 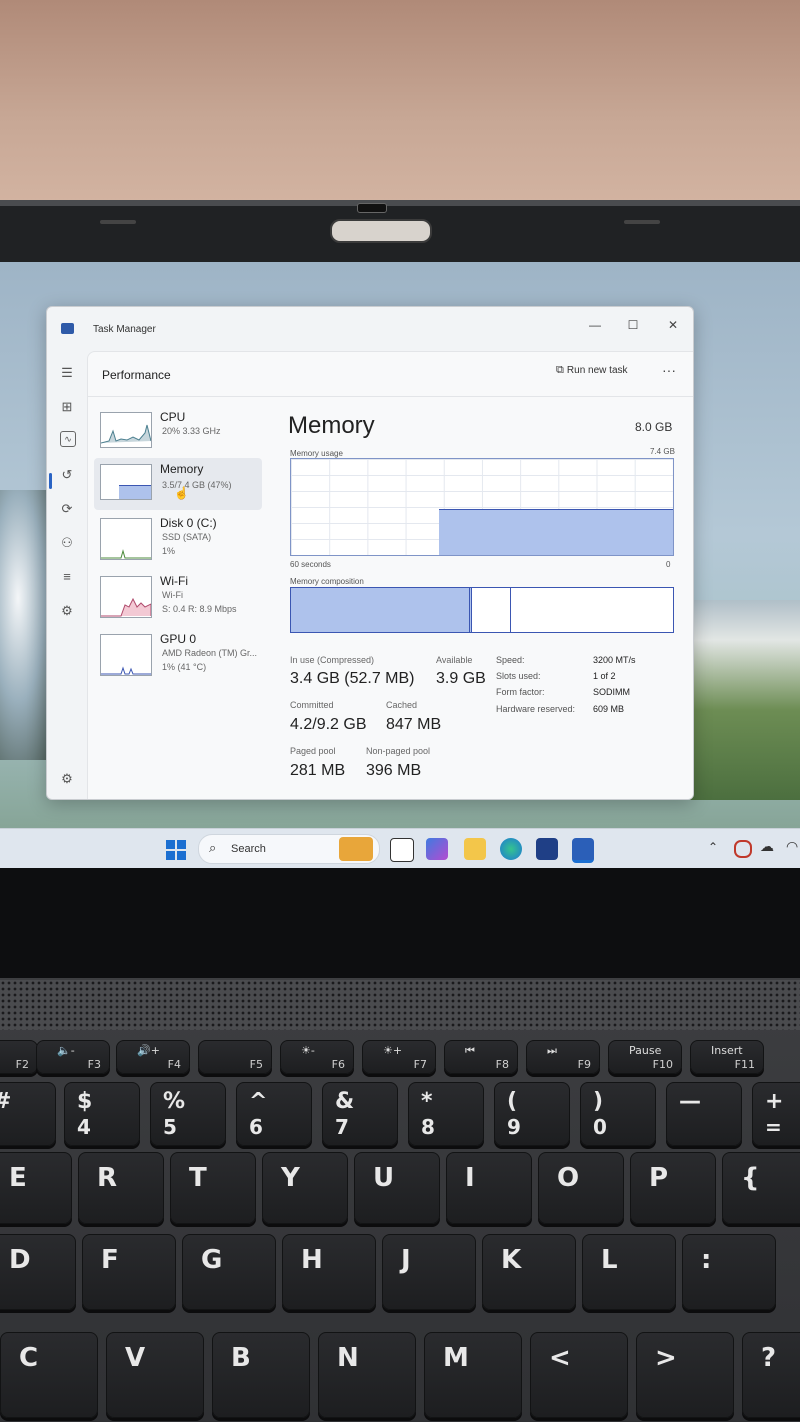 What do you see at coordinates (629, 1272) in the screenshot?
I see `key-l: L` at bounding box center [629, 1272].